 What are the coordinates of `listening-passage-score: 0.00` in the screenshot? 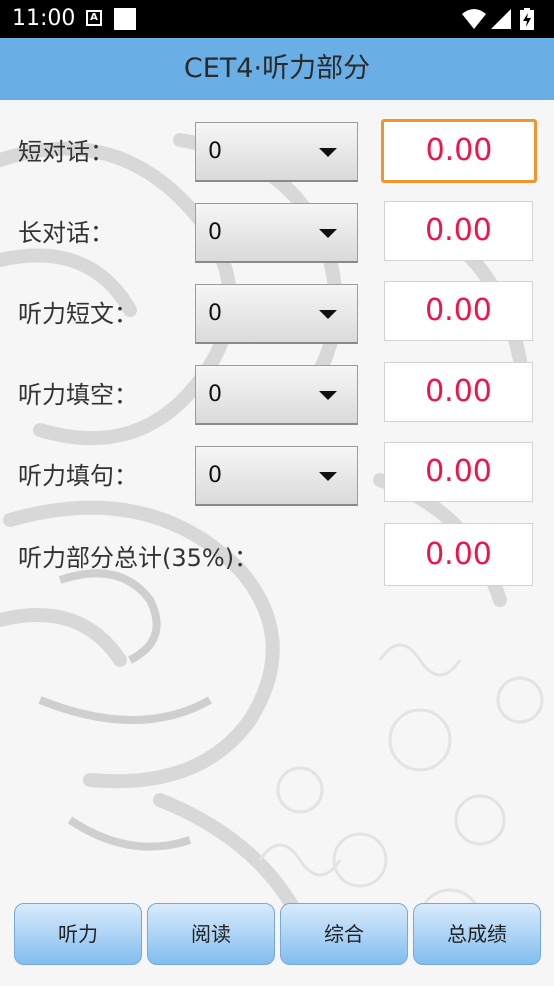 It's located at (458, 311).